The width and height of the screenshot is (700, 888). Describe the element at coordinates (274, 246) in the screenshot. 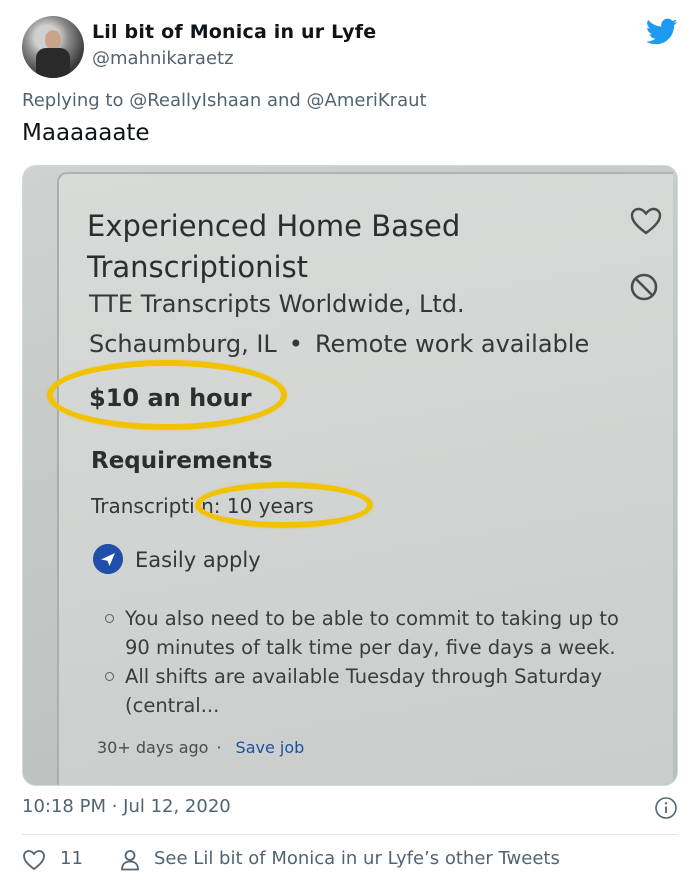

I see `job-title: Experienced Home Based Transcriptionist` at that location.